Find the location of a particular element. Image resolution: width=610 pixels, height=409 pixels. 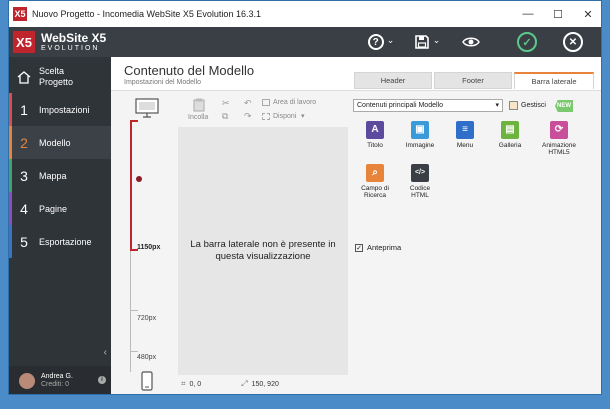

info-icon: i is located at coordinates (102, 380).